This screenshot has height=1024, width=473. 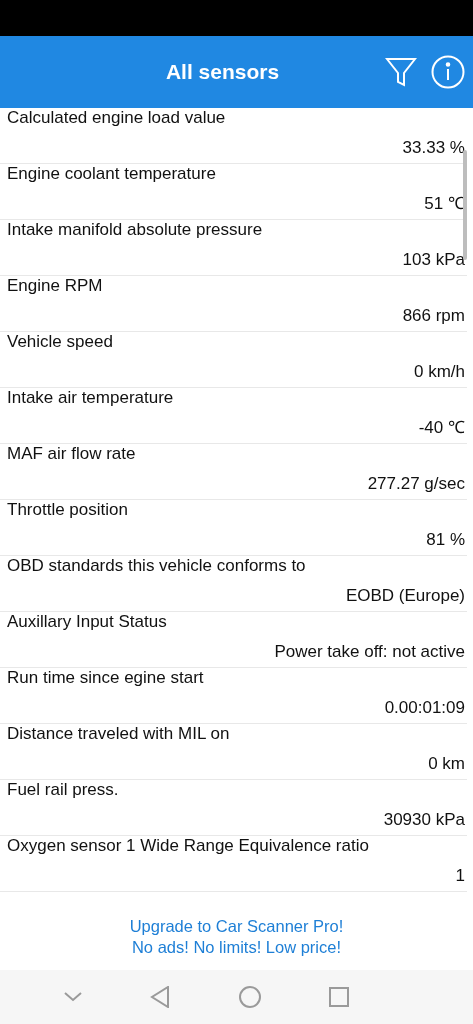 What do you see at coordinates (249, 997) in the screenshot?
I see `home-icon` at bounding box center [249, 997].